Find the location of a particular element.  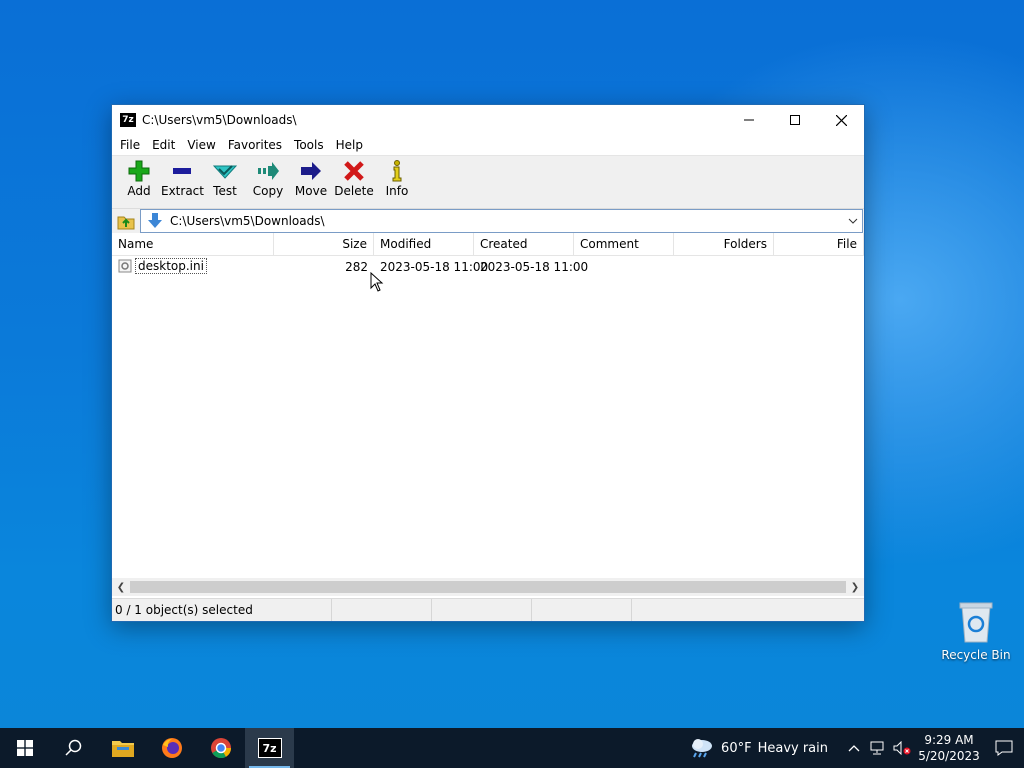

file-name-cell: desktop.ini is located at coordinates (193, 267).